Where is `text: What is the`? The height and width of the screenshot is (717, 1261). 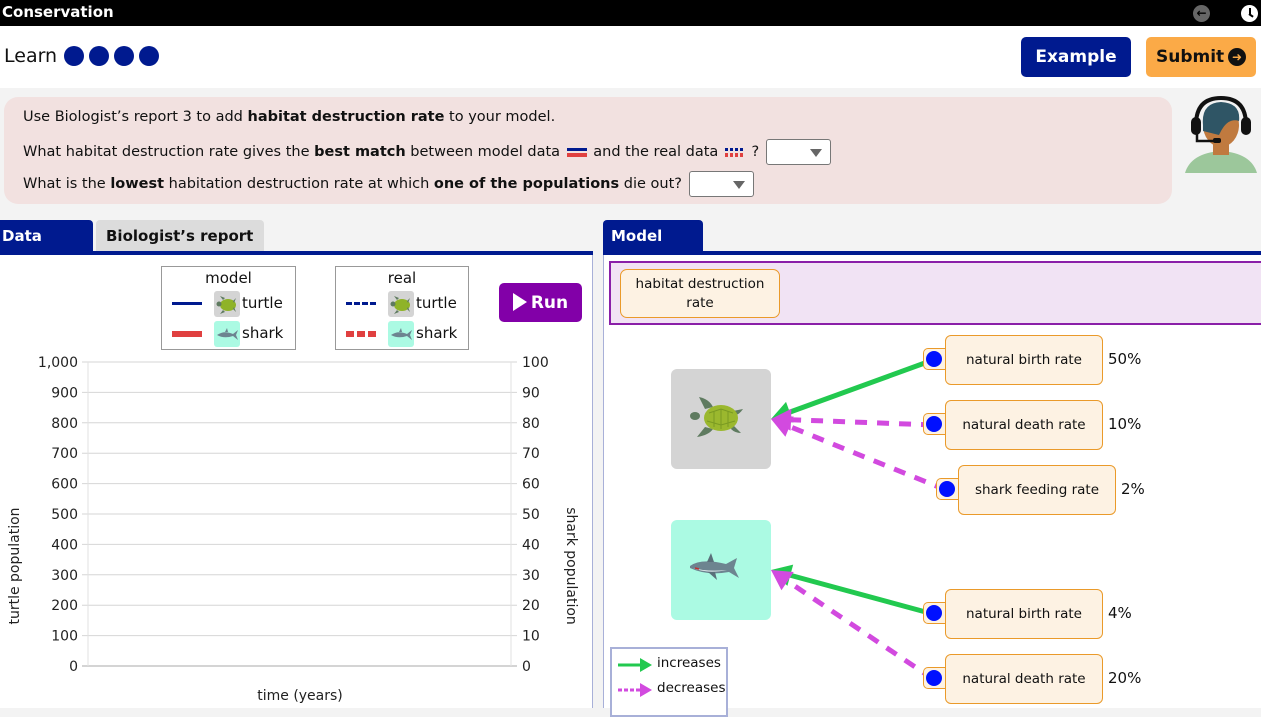 text: What is the is located at coordinates (67, 184).